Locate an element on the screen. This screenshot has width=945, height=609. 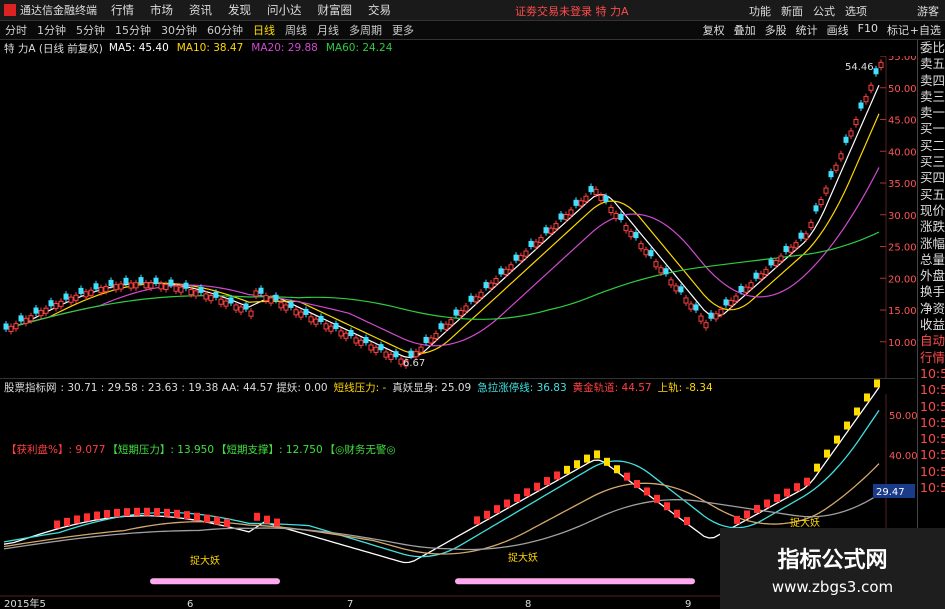
menu-xinmian: 新面 is located at coordinates (792, 11).